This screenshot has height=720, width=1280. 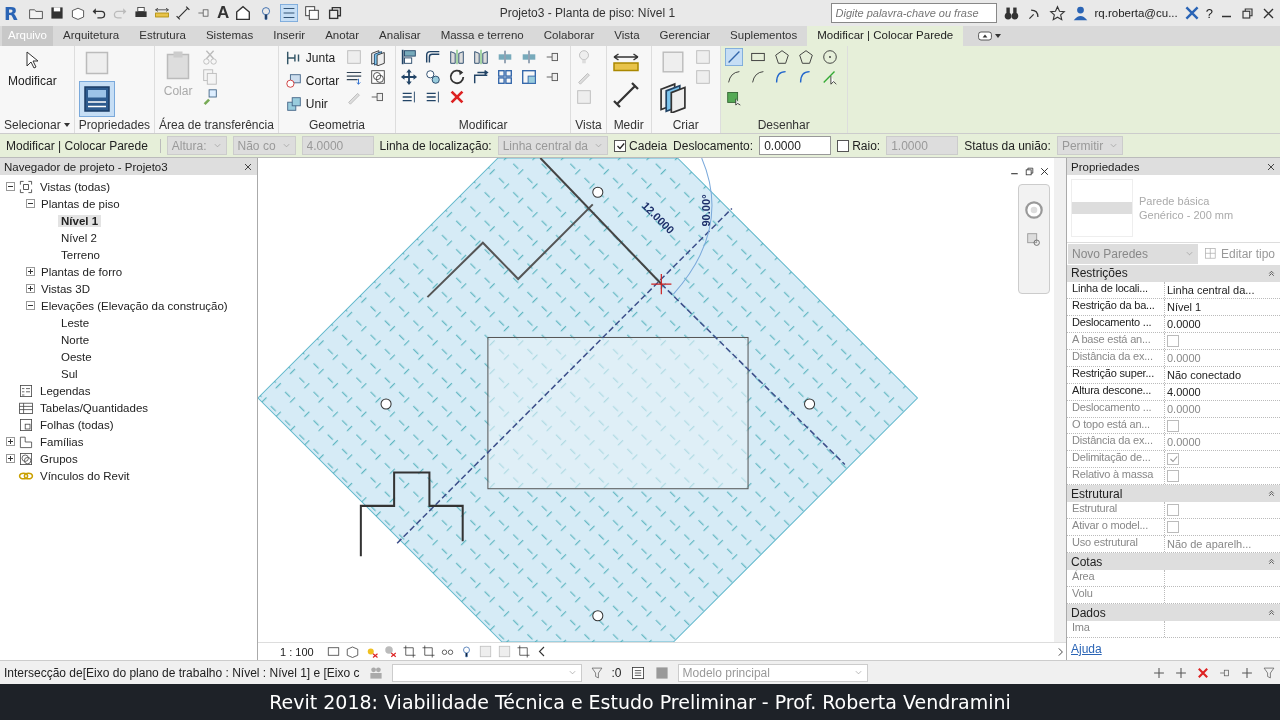 I want to click on tree-item: Tabelas/Quantidades, so click(x=94, y=407).